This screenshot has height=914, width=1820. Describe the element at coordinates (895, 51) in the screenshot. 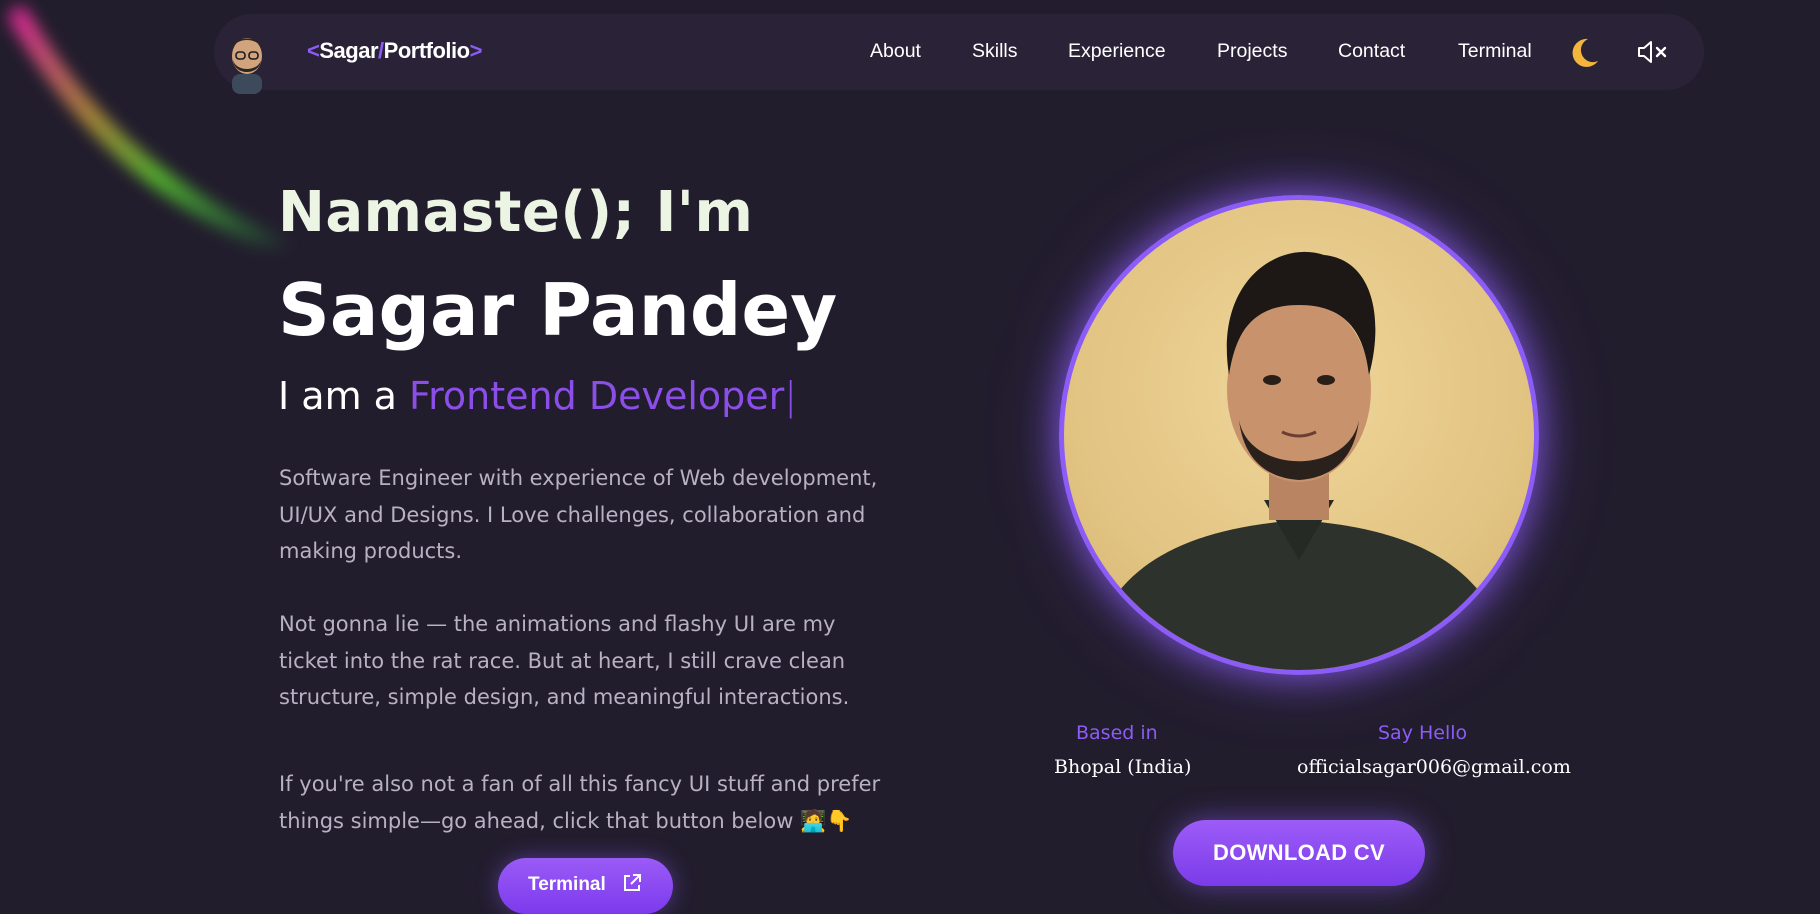

I see `nav-about: About` at that location.